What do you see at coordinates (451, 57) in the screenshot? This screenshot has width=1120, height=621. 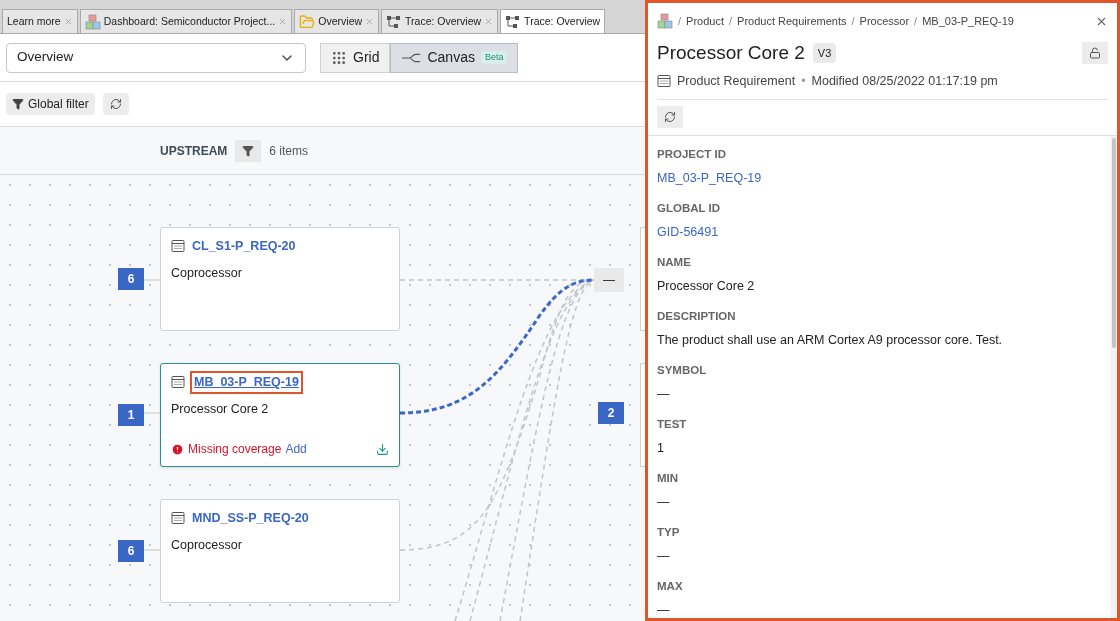 I see `mode-label: Canvas` at bounding box center [451, 57].